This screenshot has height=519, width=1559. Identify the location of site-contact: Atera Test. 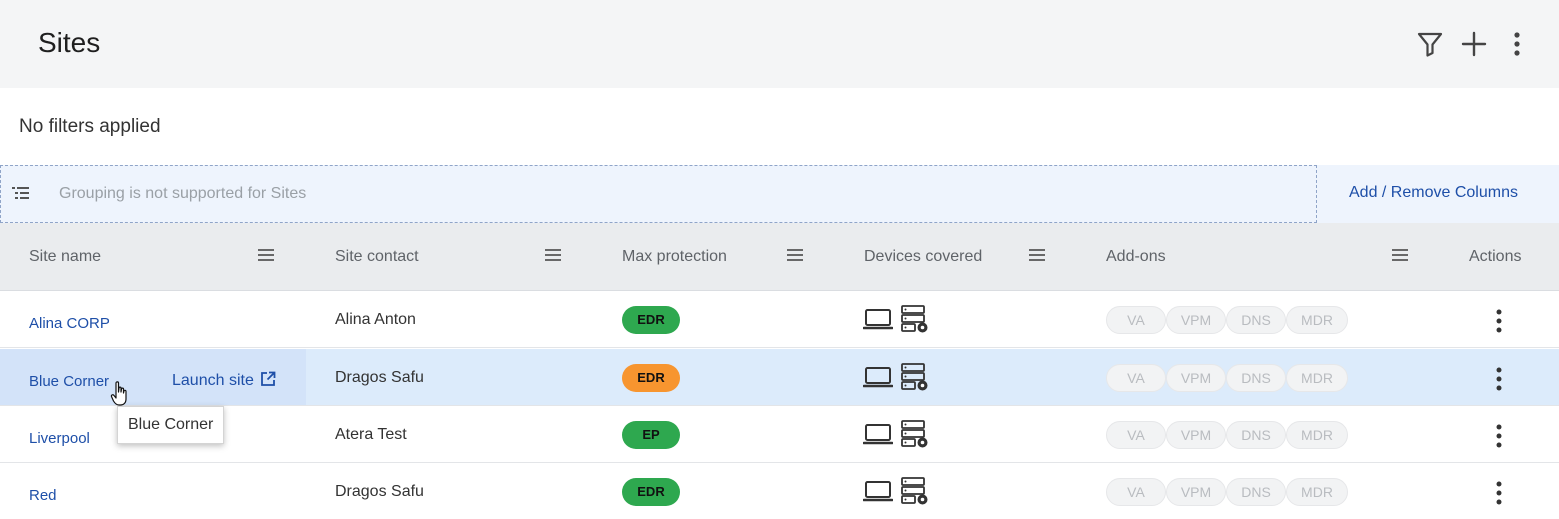
(371, 434).